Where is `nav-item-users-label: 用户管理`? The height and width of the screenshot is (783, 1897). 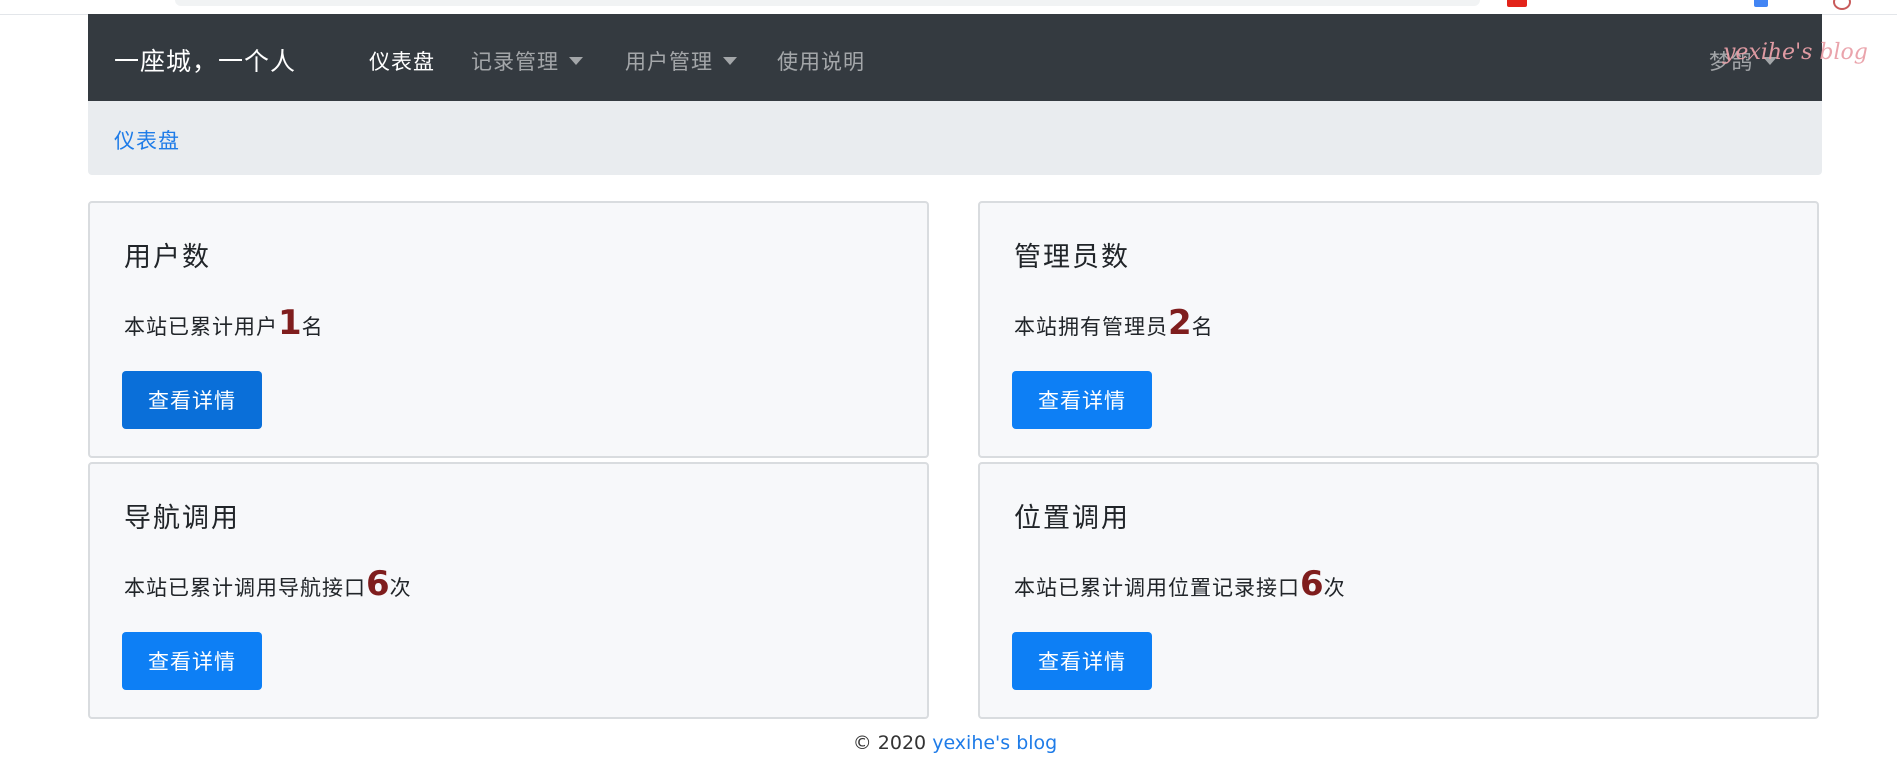
nav-item-users-label: 用户管理 is located at coordinates (669, 62).